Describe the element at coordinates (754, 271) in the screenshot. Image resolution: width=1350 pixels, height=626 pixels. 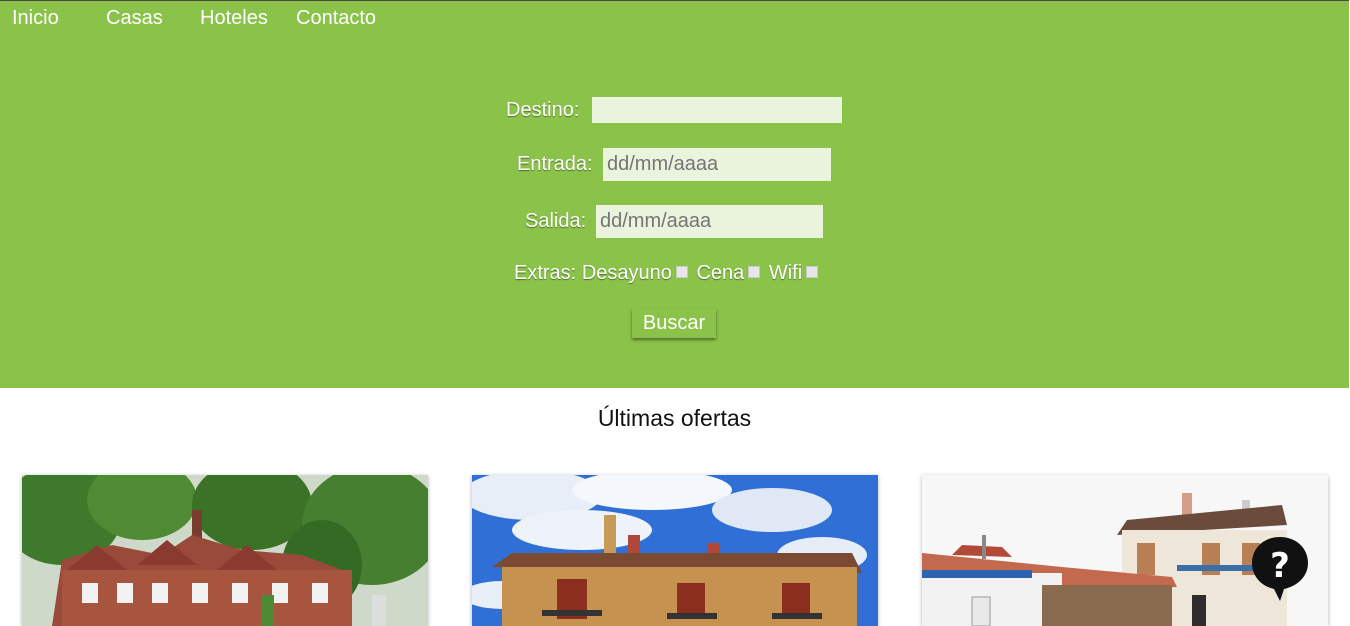
I see `extra-cena-checkbox` at that location.